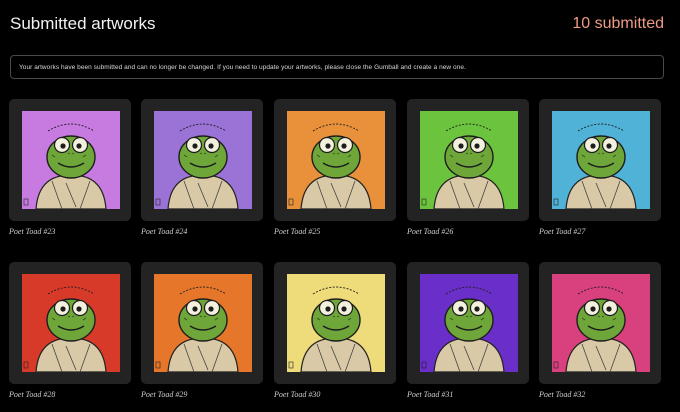 The width and height of the screenshot is (680, 412). I want to click on artwork-name: Poet Toad #23, so click(32, 231).